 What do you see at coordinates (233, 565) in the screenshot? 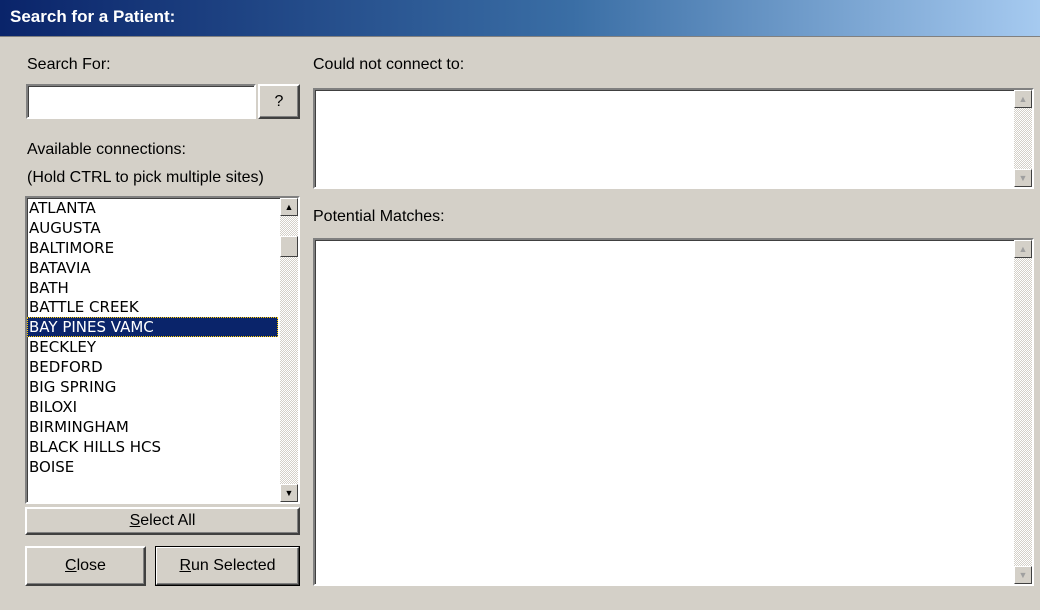
I see `run-selected-label: un Selected` at bounding box center [233, 565].